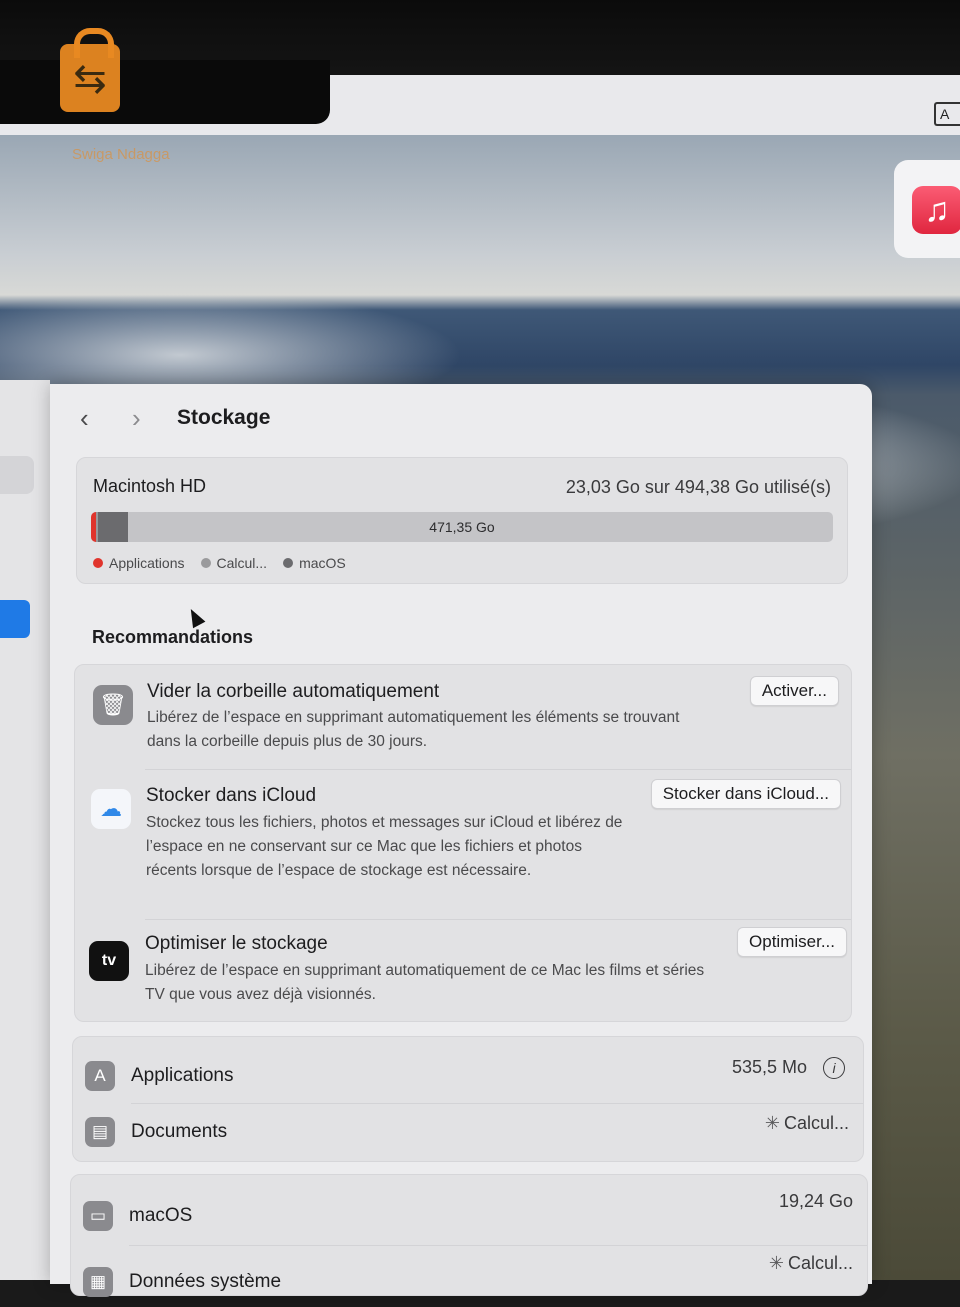  I want to click on settings-sidebar, so click(25, 830).